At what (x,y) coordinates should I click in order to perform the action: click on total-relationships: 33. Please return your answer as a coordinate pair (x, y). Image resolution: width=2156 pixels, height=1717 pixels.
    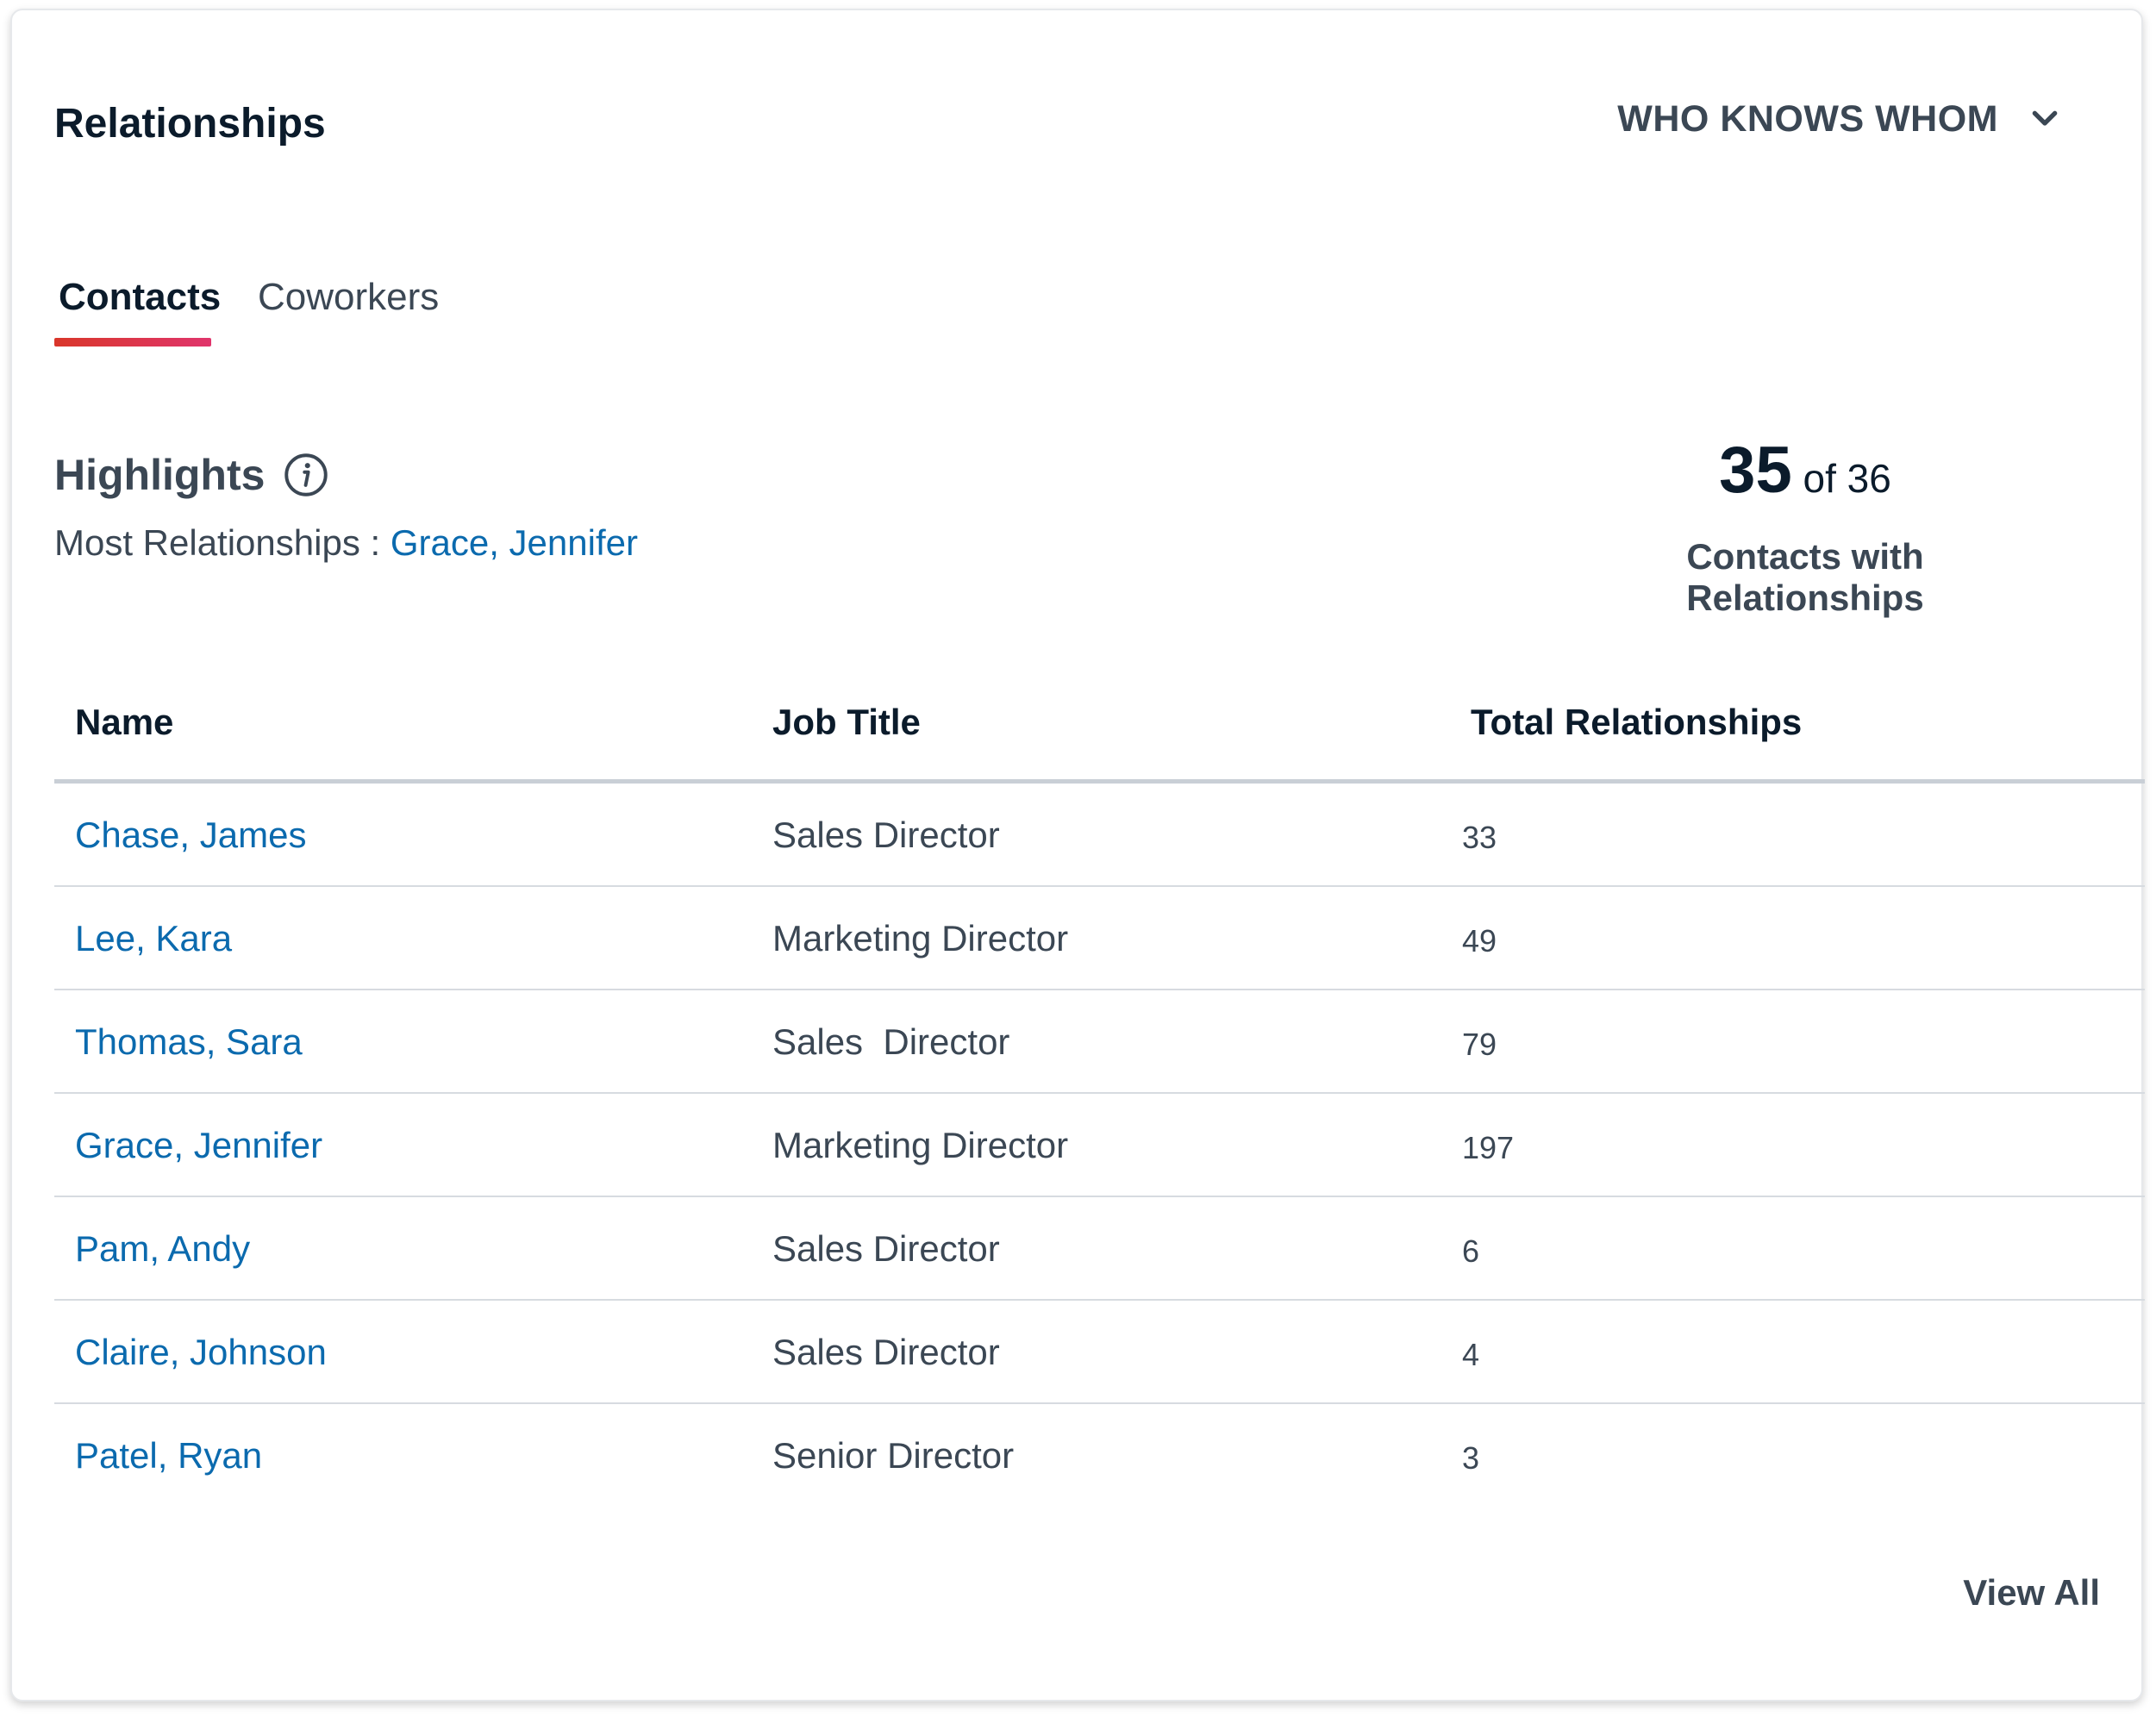
    Looking at the image, I should click on (1479, 837).